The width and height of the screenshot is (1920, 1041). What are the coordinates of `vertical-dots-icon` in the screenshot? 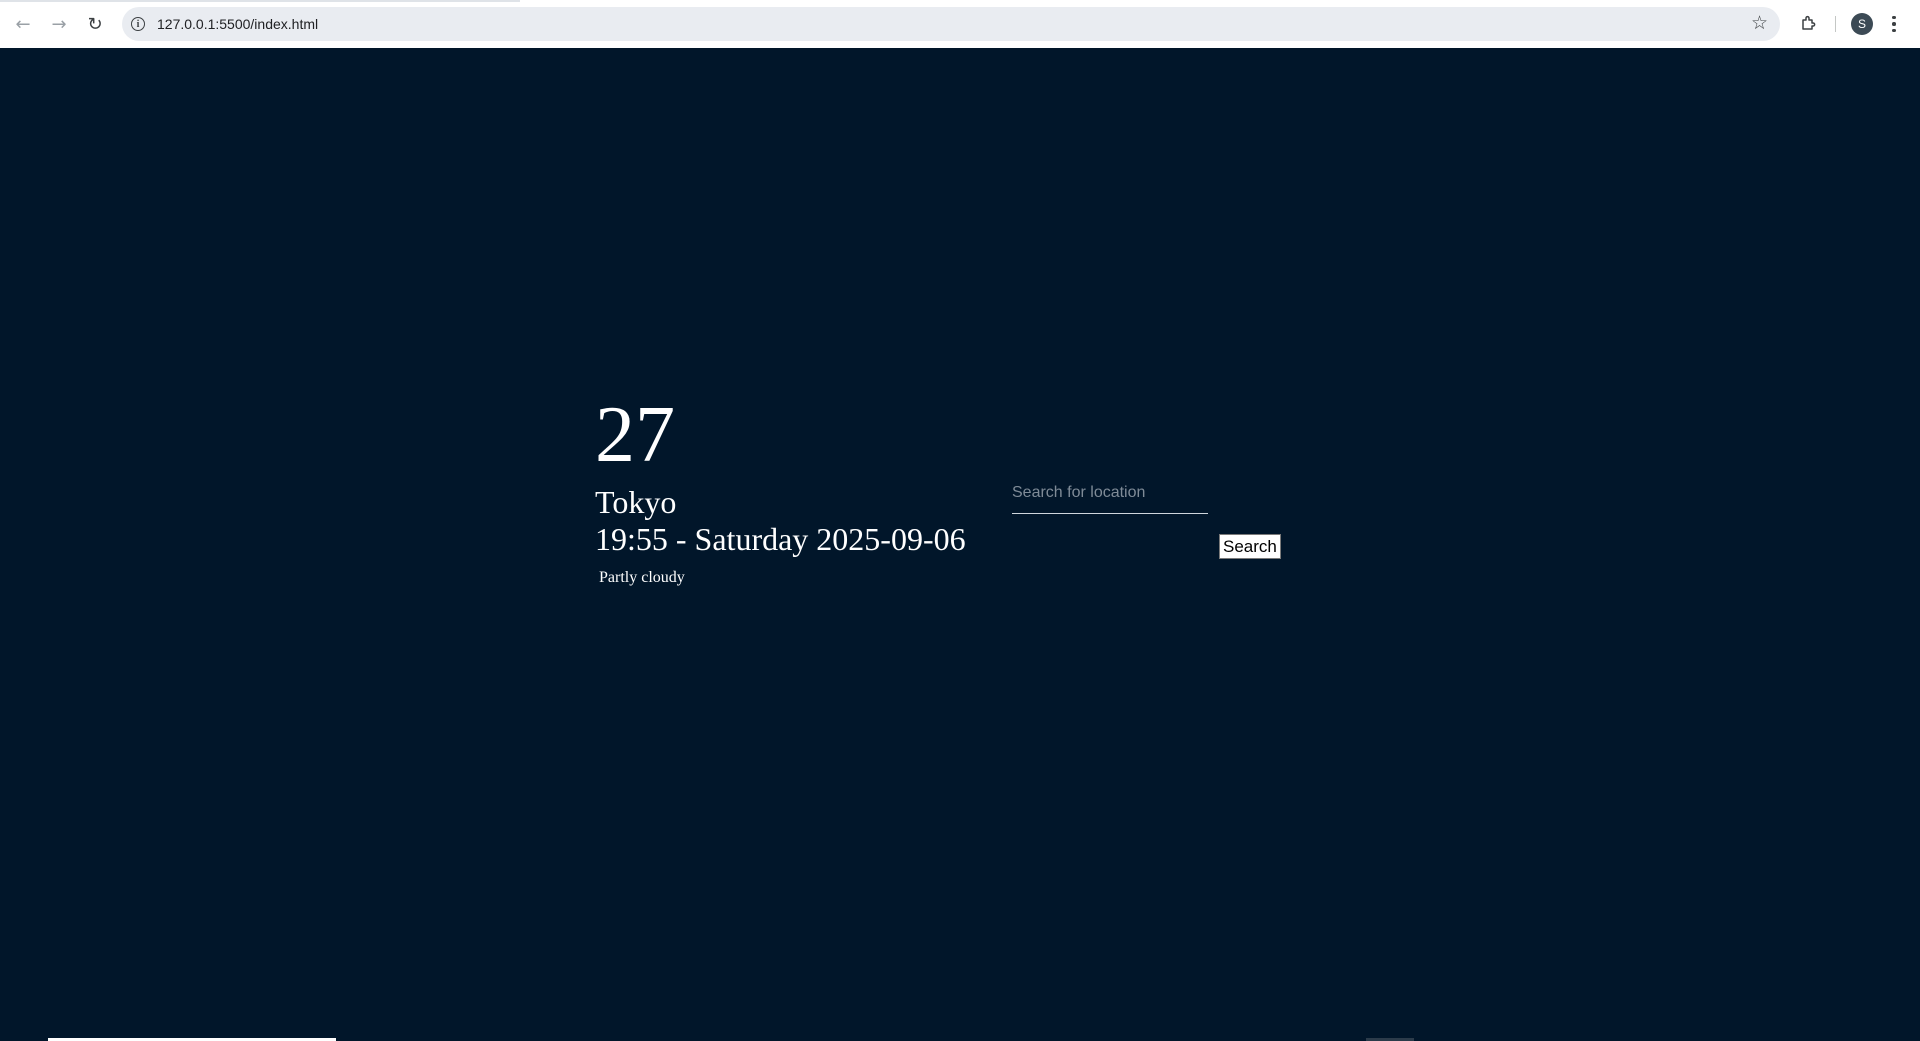 It's located at (1894, 24).